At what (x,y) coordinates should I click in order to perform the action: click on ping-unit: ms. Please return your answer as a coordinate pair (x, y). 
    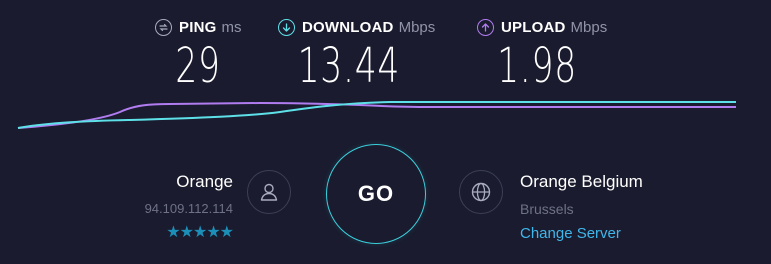
    Looking at the image, I should click on (231, 27).